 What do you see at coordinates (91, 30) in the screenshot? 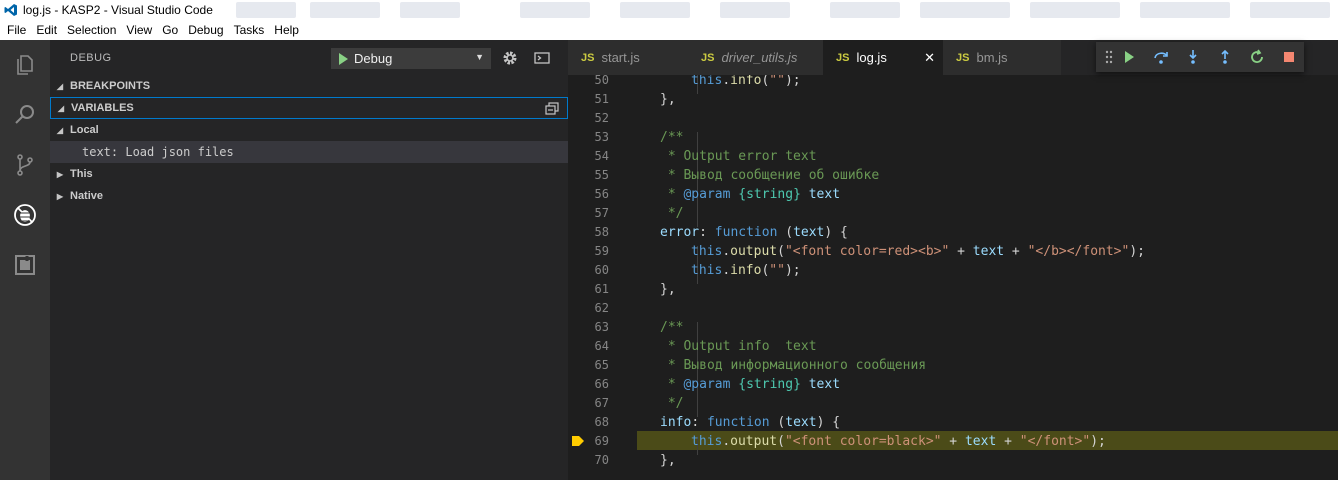
I see `menu-selection: Selection` at bounding box center [91, 30].